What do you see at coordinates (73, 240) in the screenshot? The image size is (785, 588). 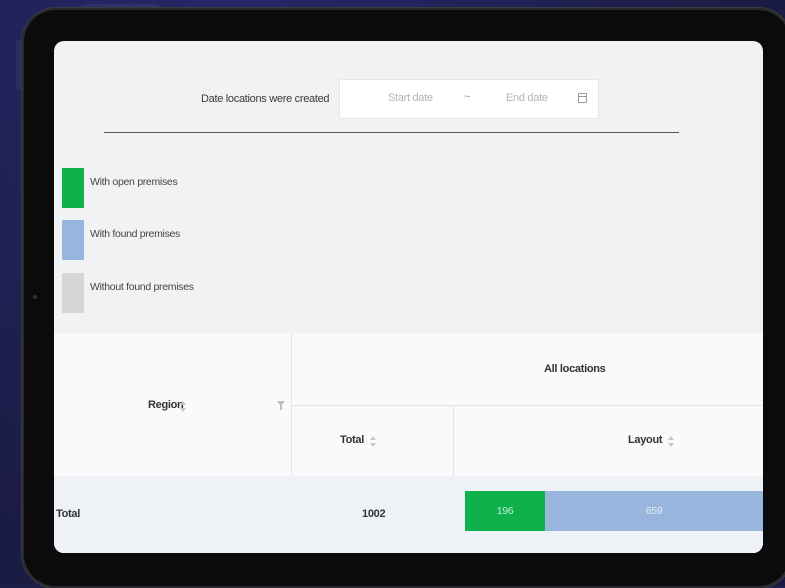 I see `legend-swatch-found` at bounding box center [73, 240].